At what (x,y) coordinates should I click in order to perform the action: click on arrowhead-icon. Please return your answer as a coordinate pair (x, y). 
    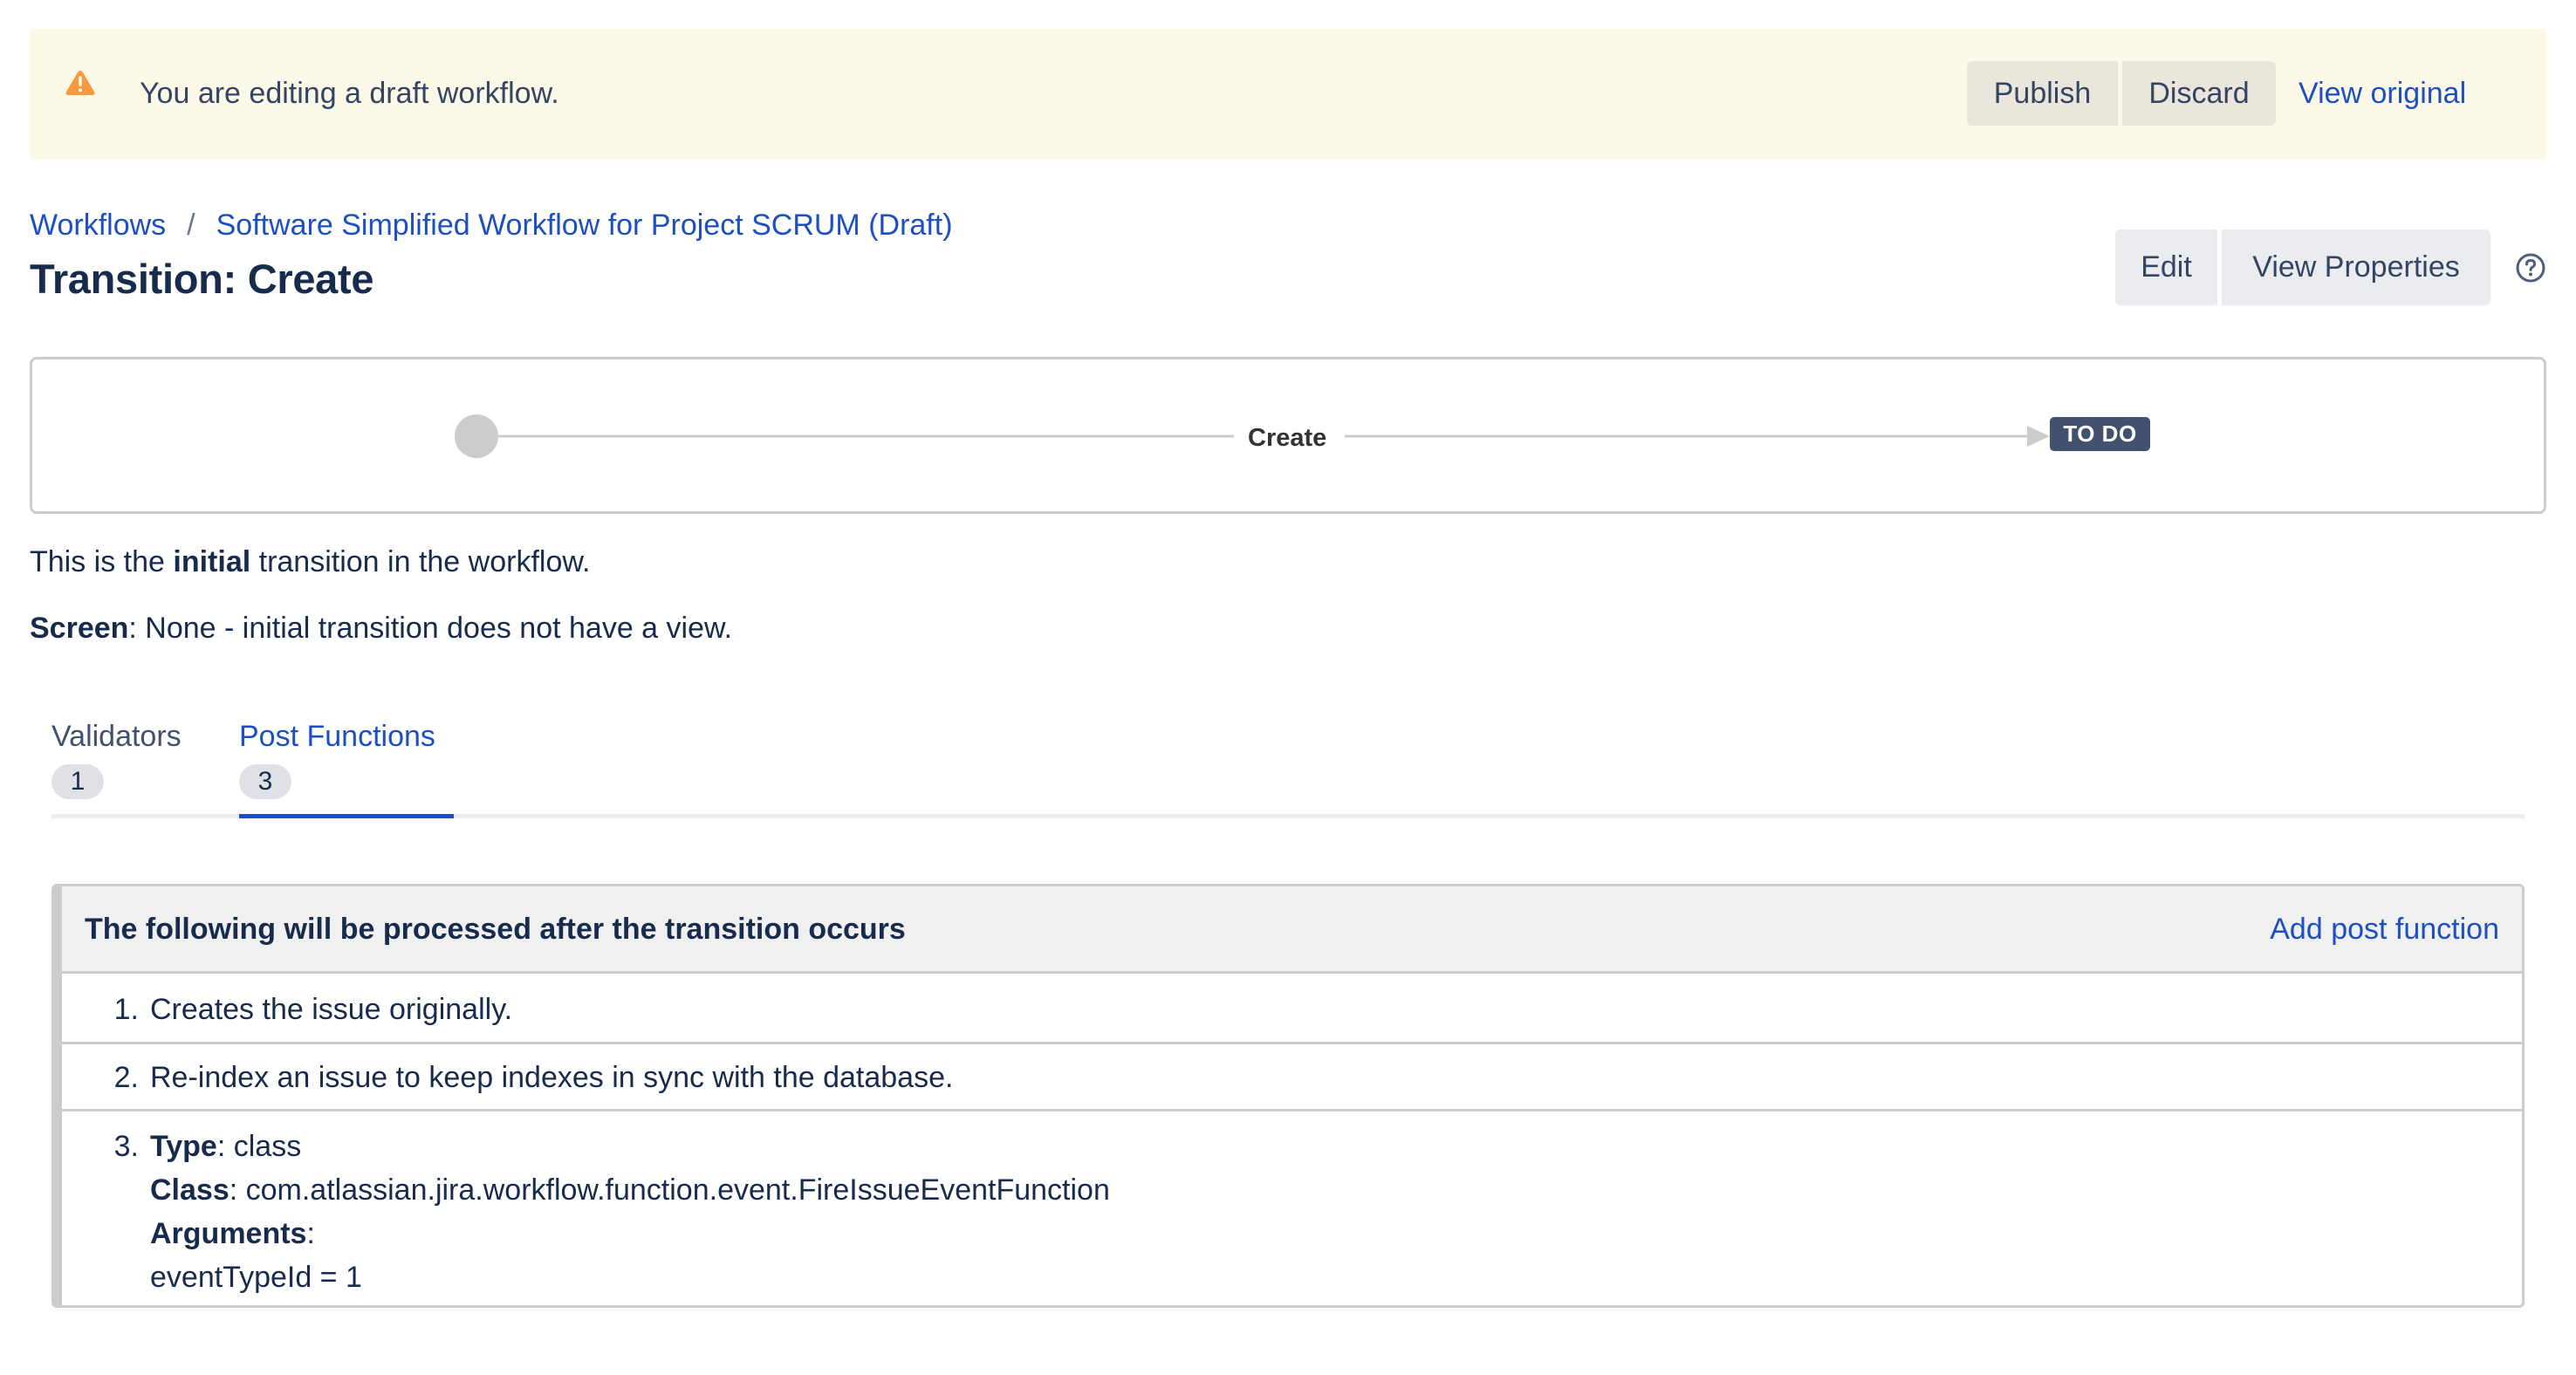
    Looking at the image, I should click on (2039, 437).